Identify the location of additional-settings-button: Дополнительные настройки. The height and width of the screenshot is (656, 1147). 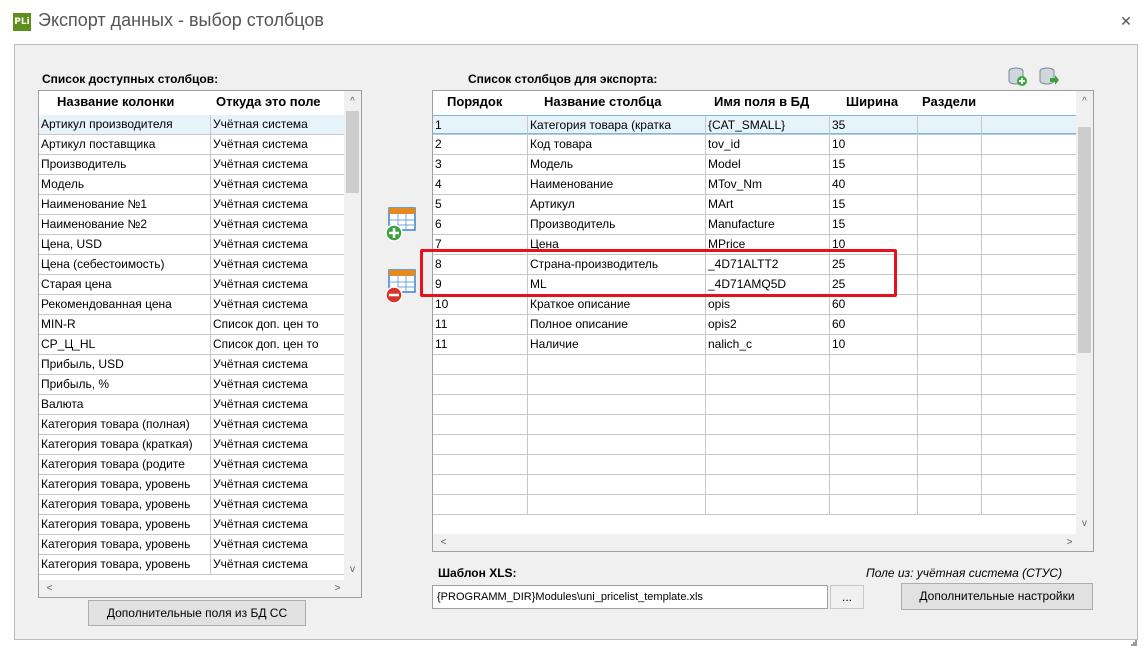
(997, 596).